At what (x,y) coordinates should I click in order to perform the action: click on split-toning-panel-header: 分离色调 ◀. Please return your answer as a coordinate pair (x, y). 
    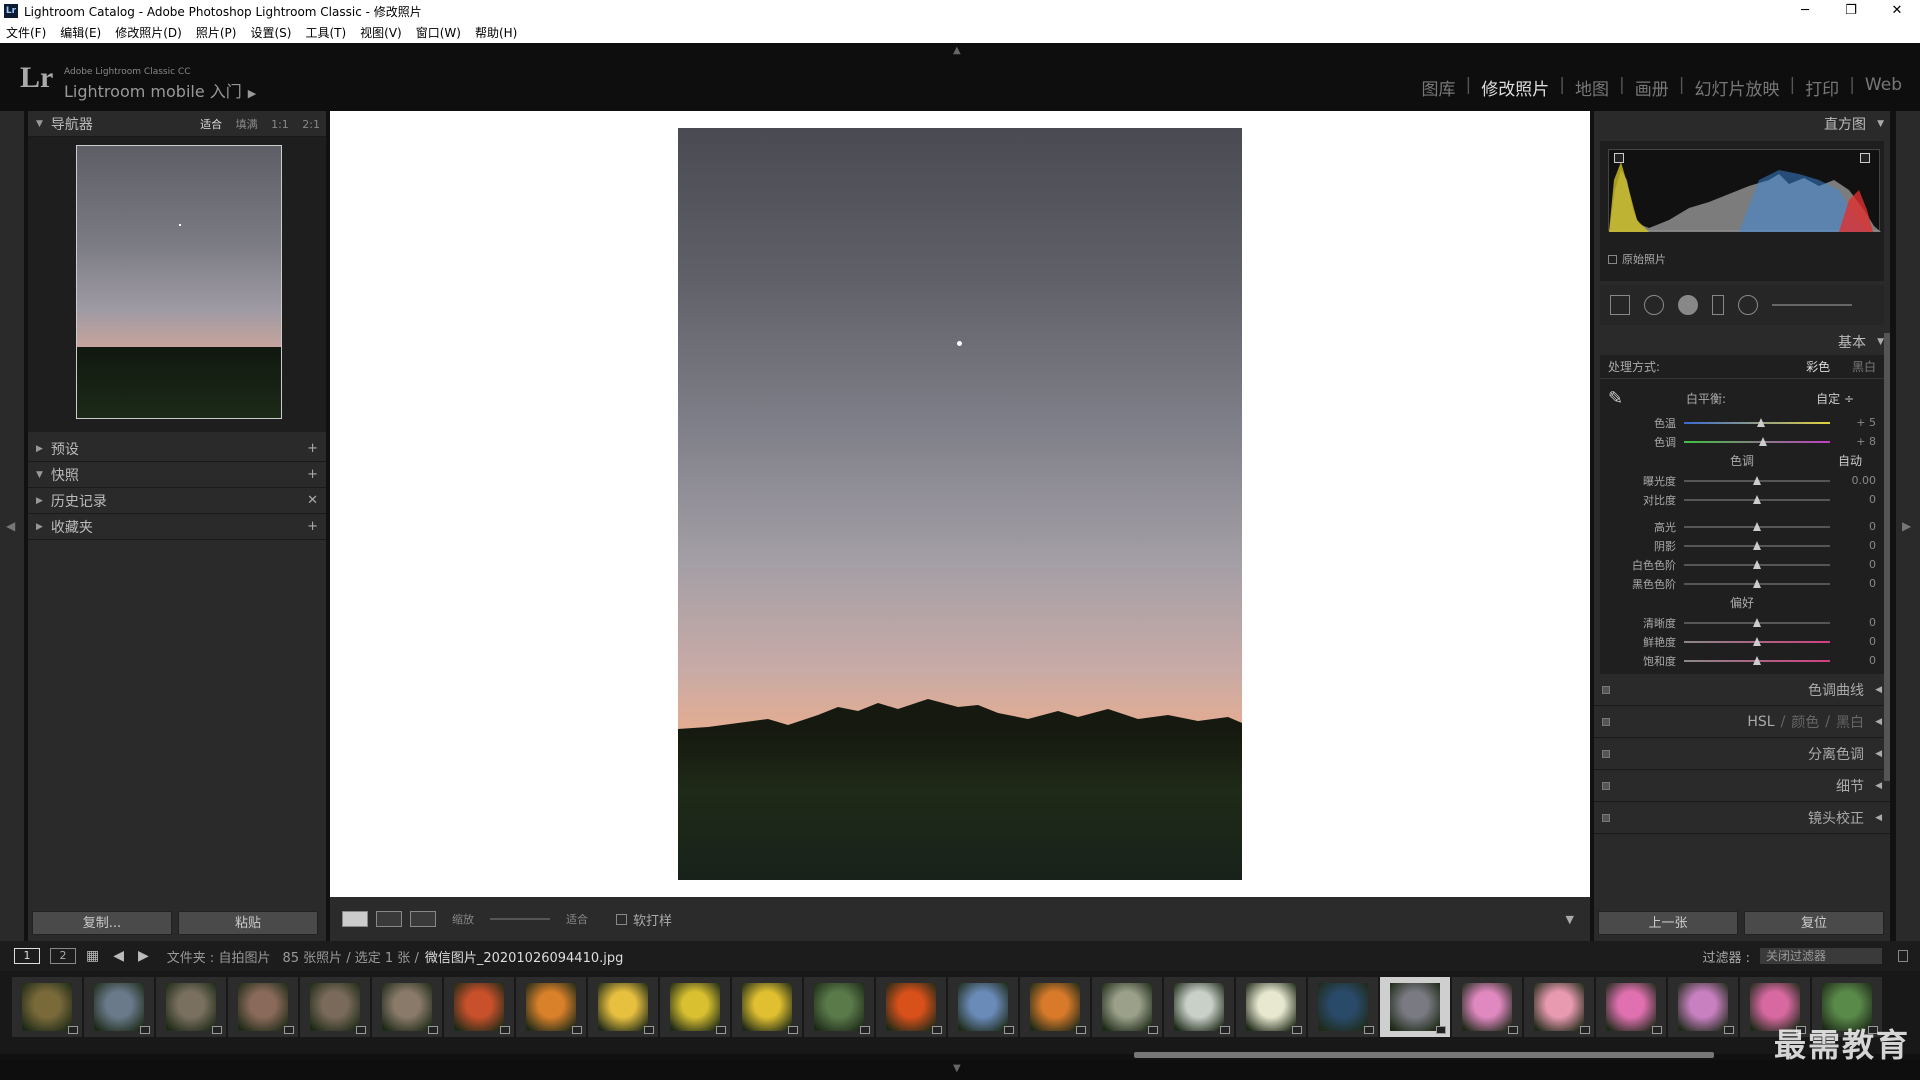
    Looking at the image, I should click on (1742, 754).